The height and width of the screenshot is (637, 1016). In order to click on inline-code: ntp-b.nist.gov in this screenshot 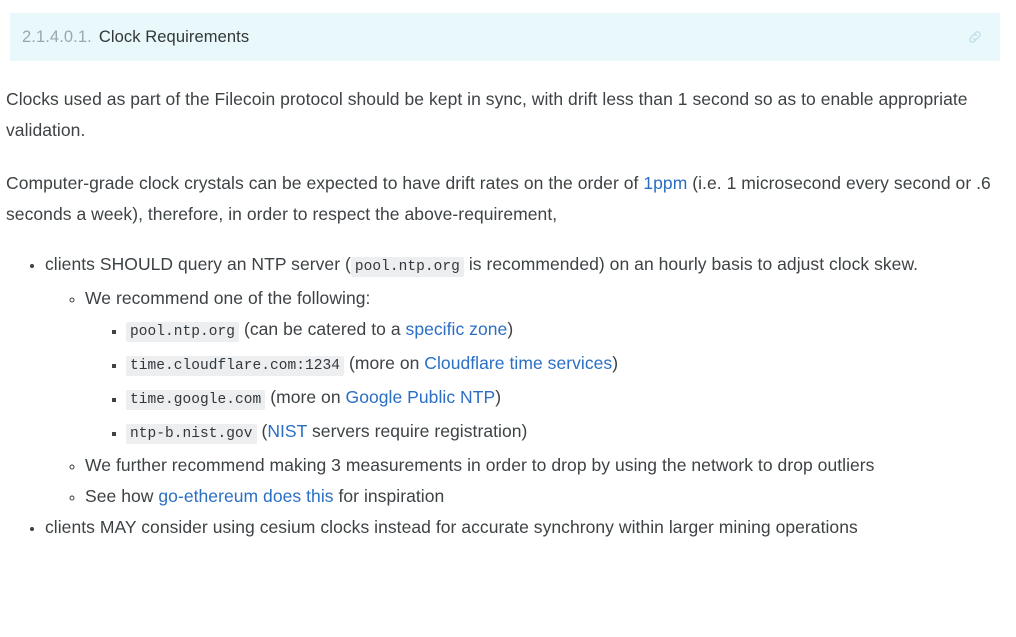, I will do `click(191, 434)`.